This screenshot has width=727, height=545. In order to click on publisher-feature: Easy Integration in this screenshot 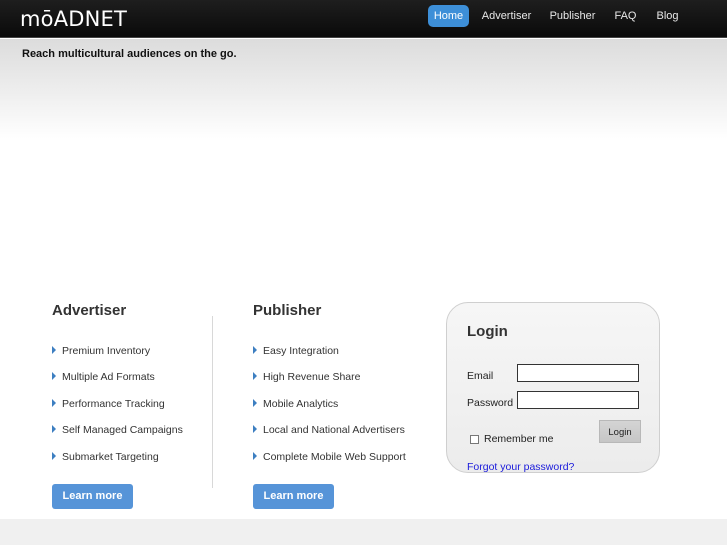, I will do `click(296, 351)`.